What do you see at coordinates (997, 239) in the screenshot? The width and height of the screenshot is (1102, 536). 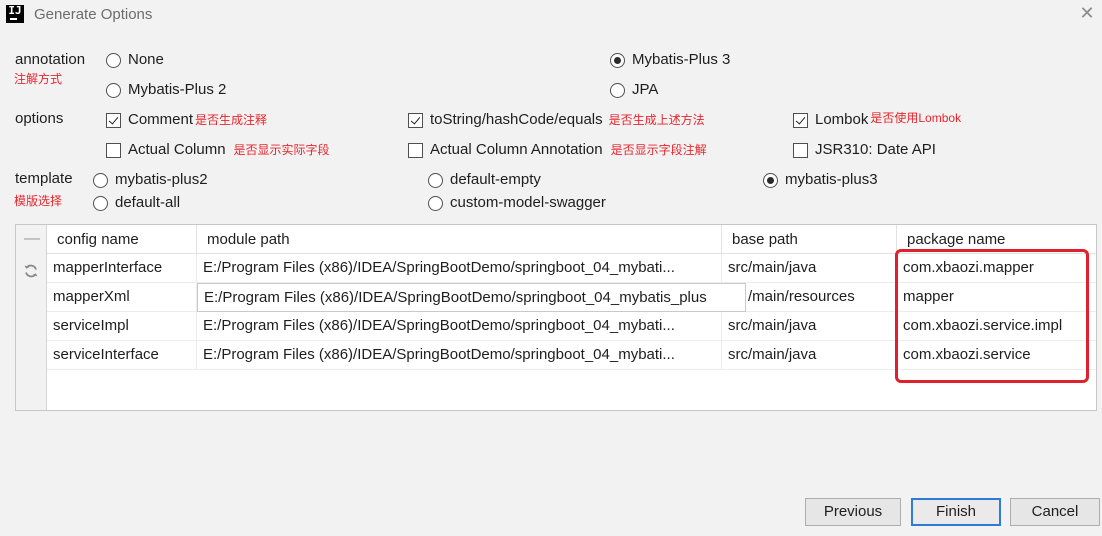 I see `column-header-package-name: package name` at bounding box center [997, 239].